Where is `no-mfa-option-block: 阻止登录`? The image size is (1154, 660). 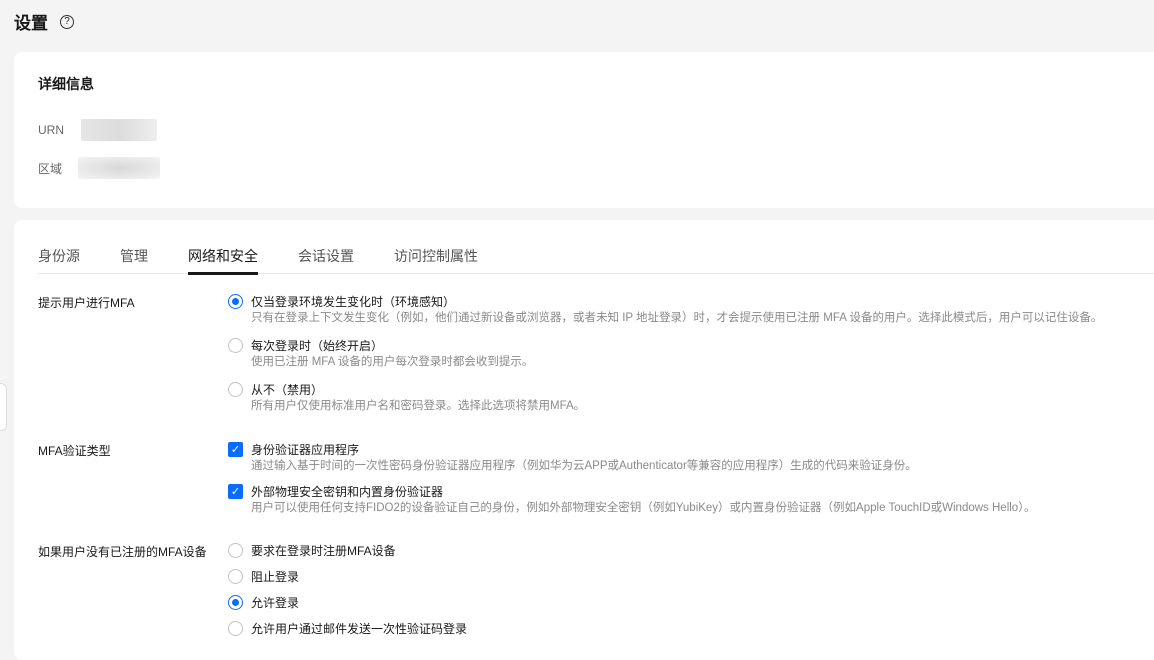
no-mfa-option-block: 阻止登录 is located at coordinates (263, 576).